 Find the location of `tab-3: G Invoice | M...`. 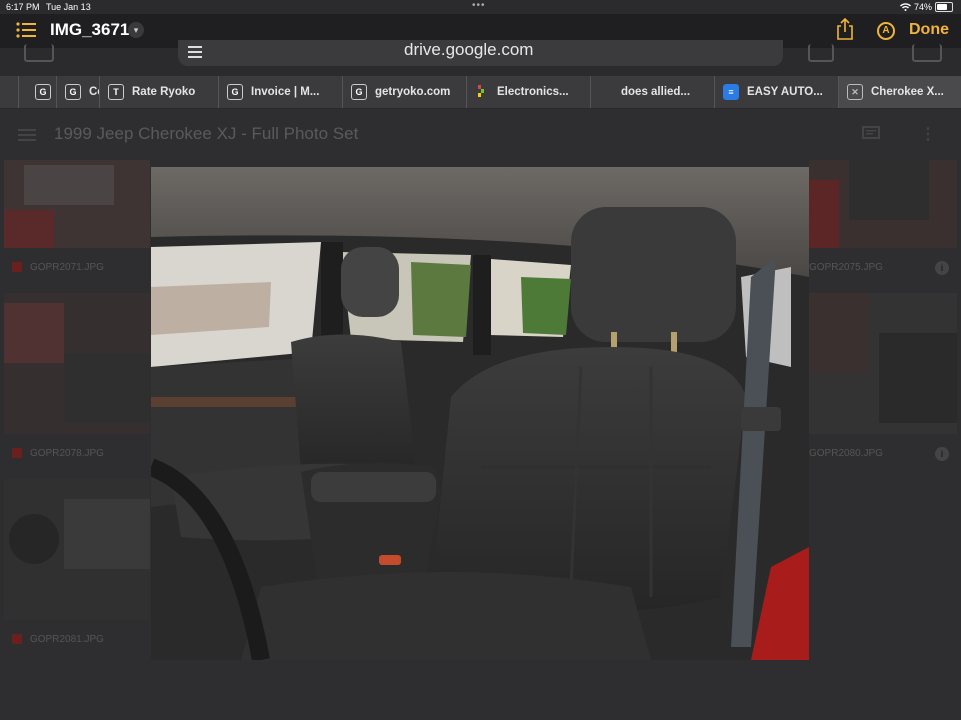

tab-3: G Invoice | M... is located at coordinates (280, 92).